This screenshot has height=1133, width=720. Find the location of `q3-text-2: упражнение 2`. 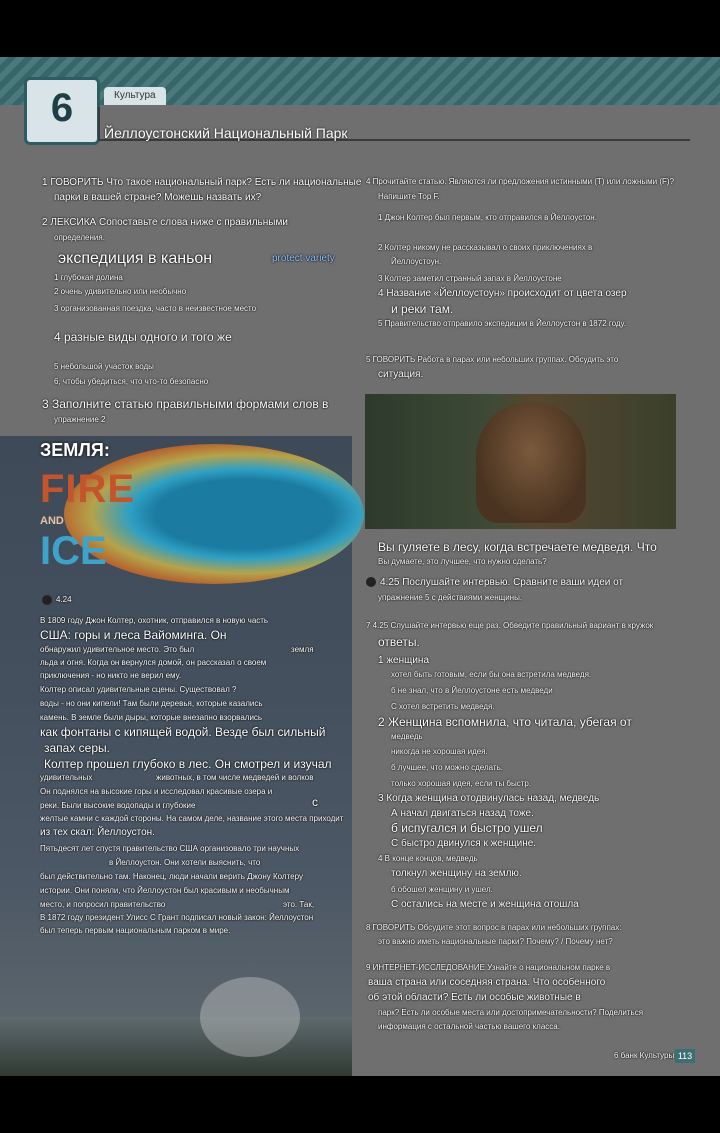

q3-text-2: упражнение 2 is located at coordinates (80, 419).